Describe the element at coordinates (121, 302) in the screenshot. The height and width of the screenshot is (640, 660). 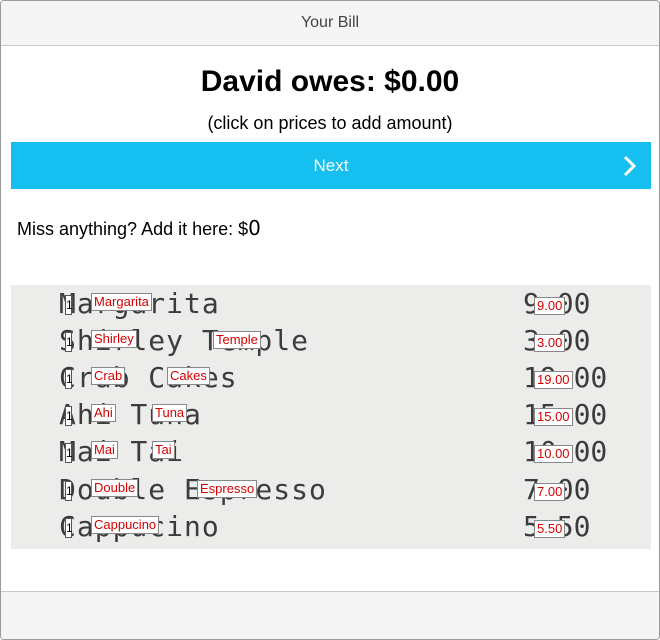
I see `item-word-chip: Margarita` at that location.